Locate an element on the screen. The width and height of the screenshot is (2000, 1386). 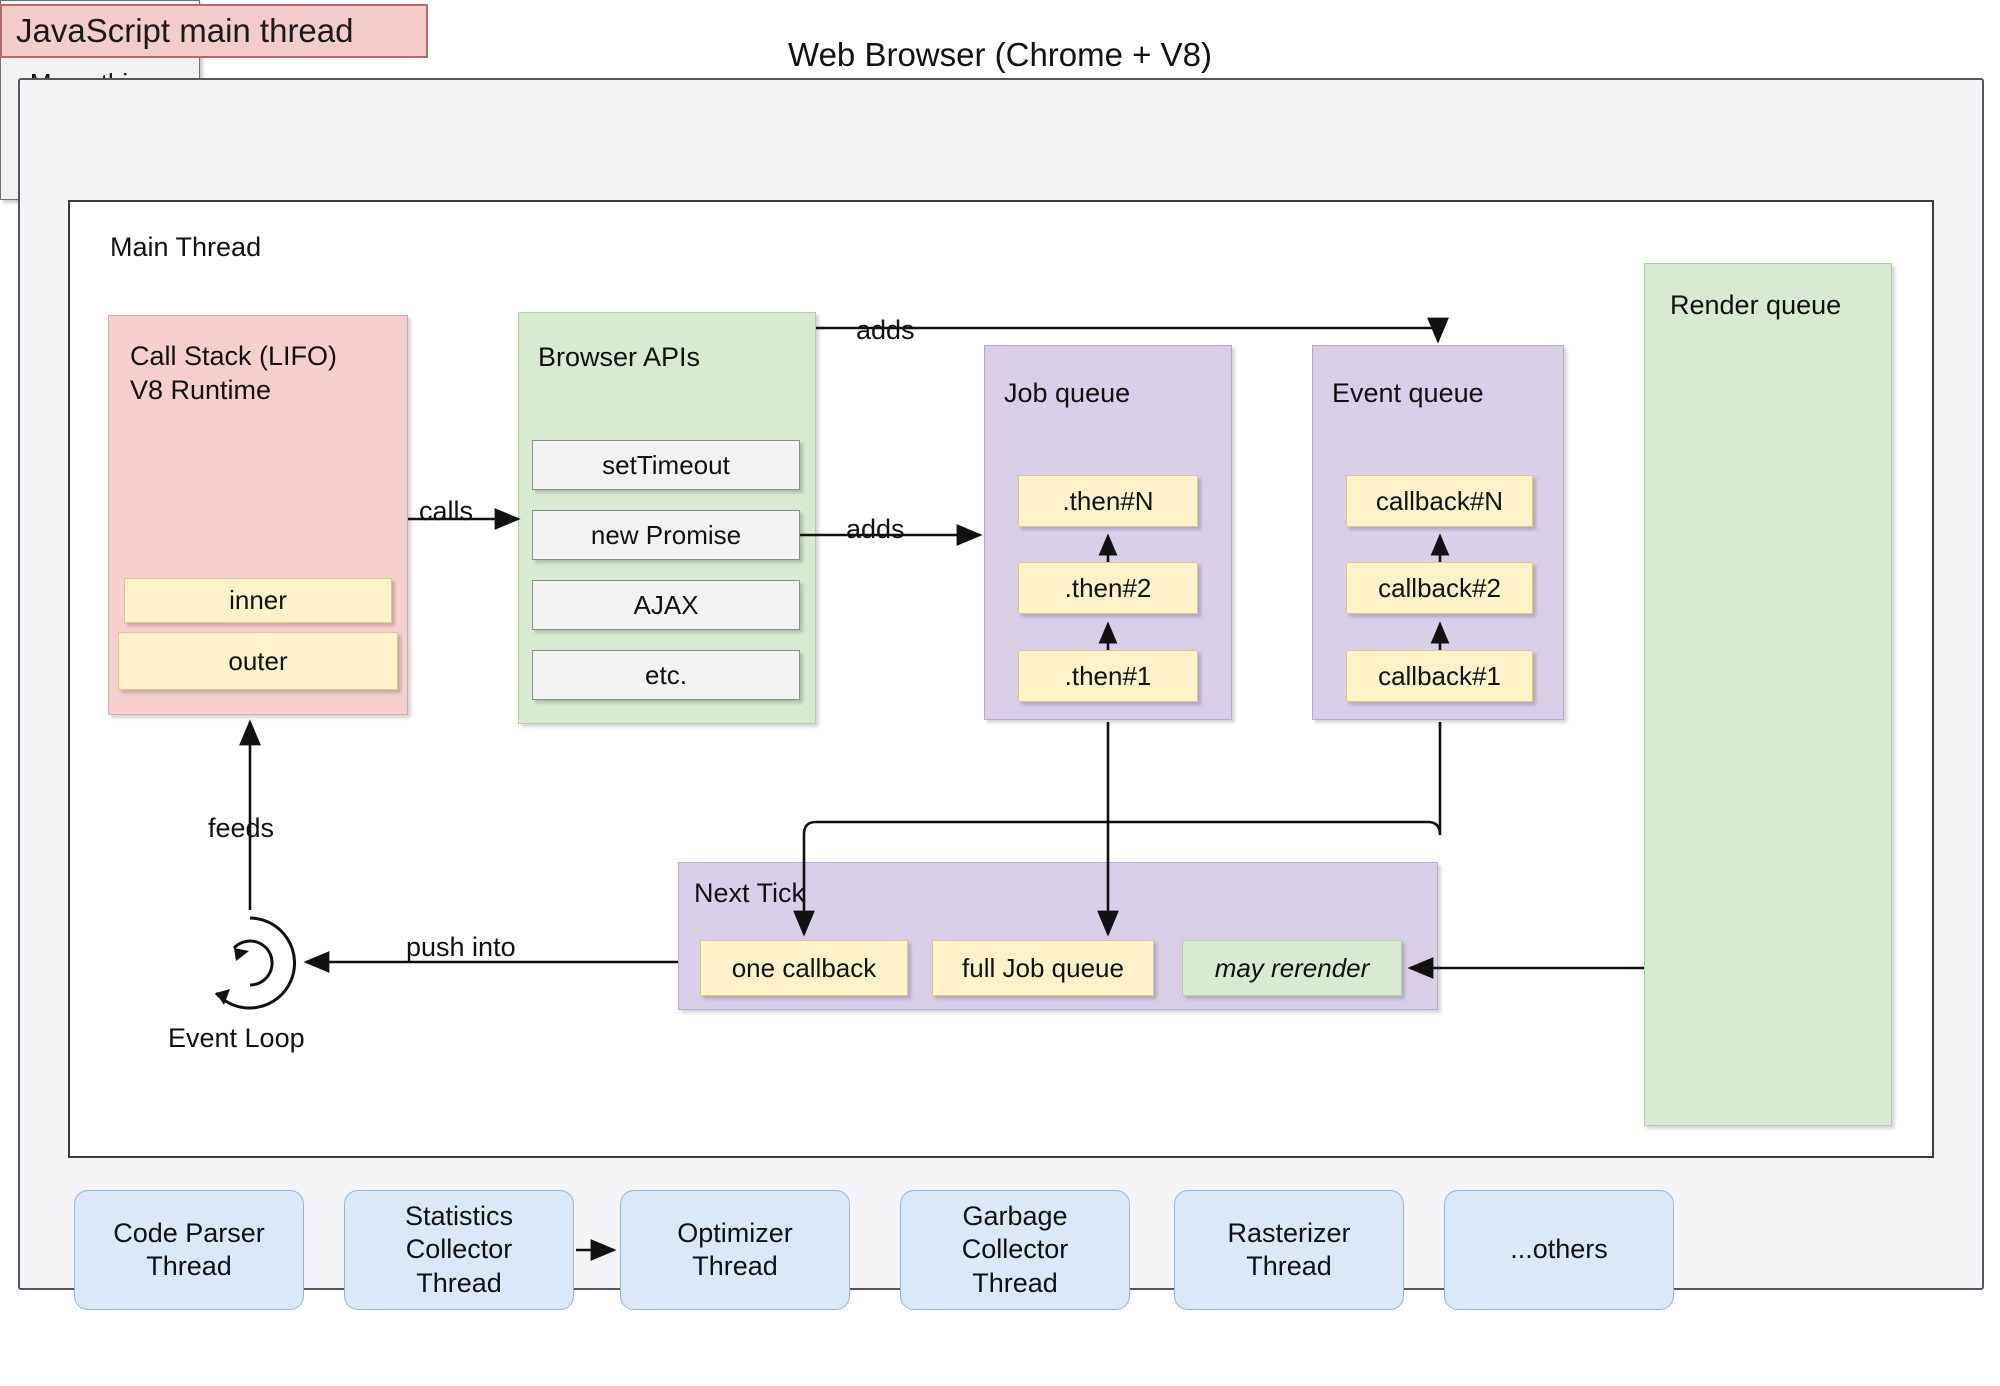
thread-box-rasterizer: Rasterizer Thread is located at coordinates (1289, 1250).